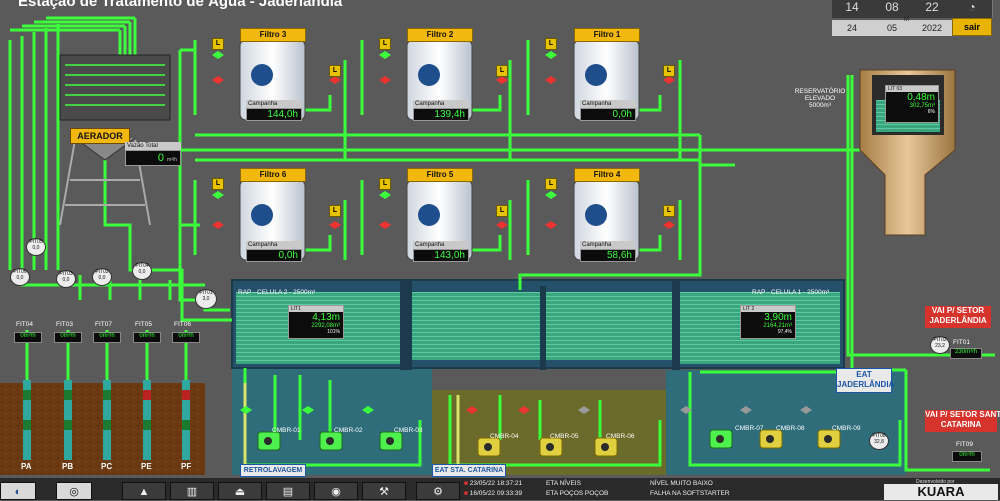 This screenshot has width=1000, height=501. Describe the element at coordinates (958, 317) in the screenshot. I see `outlet-jaderlandia-label: VAI P/ SETOR JADERLÂNDIA` at that location.